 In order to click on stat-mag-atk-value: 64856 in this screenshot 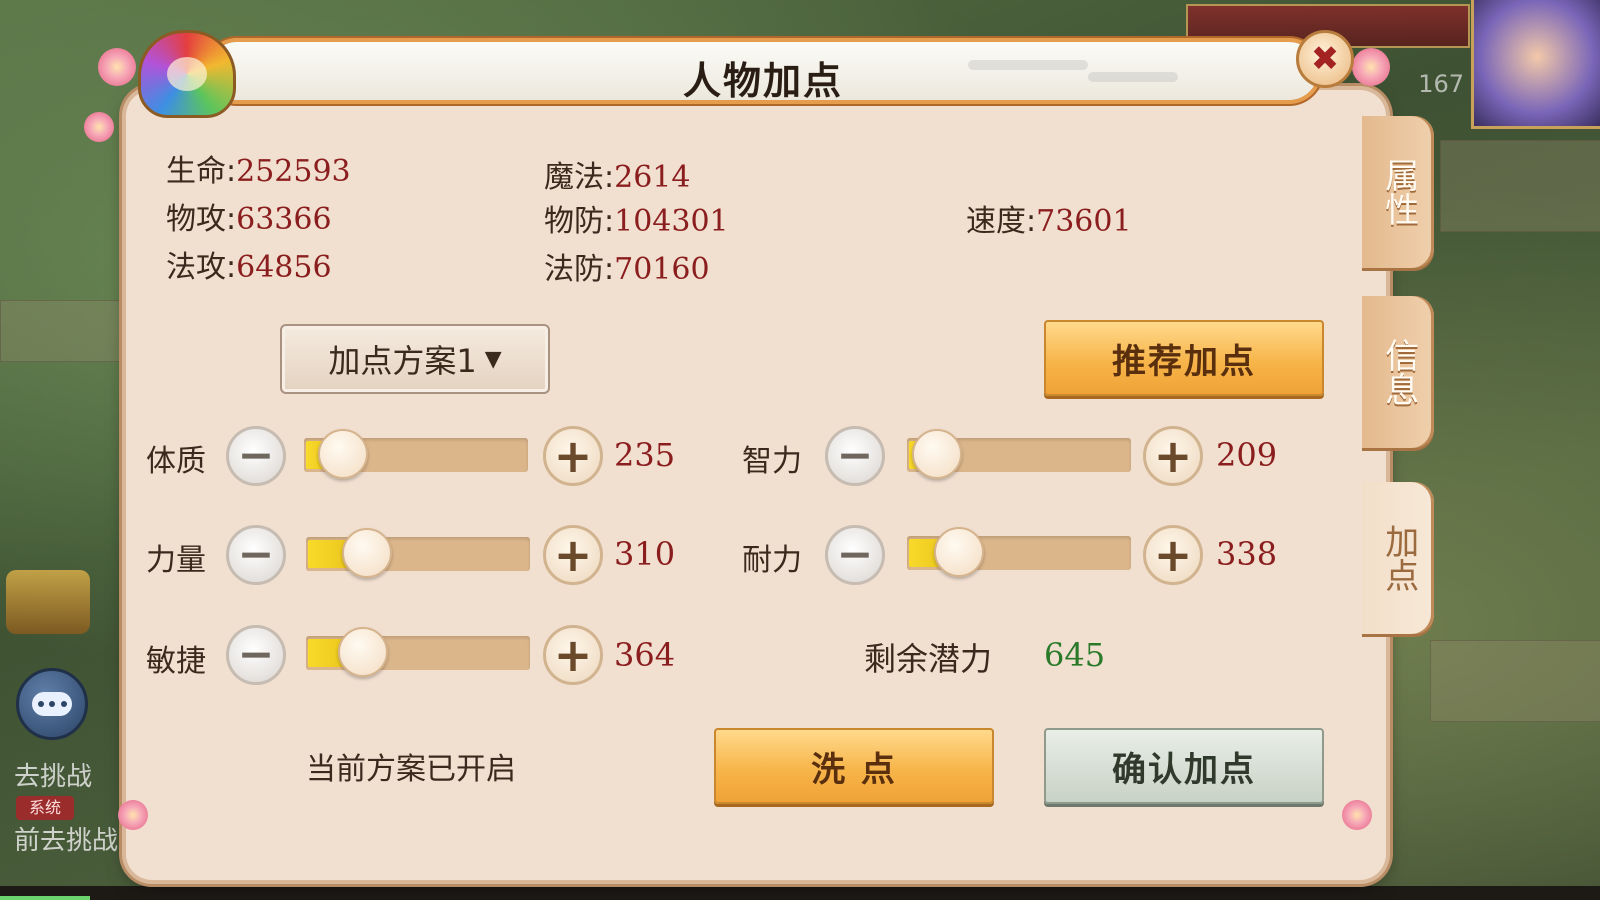, I will do `click(284, 267)`.